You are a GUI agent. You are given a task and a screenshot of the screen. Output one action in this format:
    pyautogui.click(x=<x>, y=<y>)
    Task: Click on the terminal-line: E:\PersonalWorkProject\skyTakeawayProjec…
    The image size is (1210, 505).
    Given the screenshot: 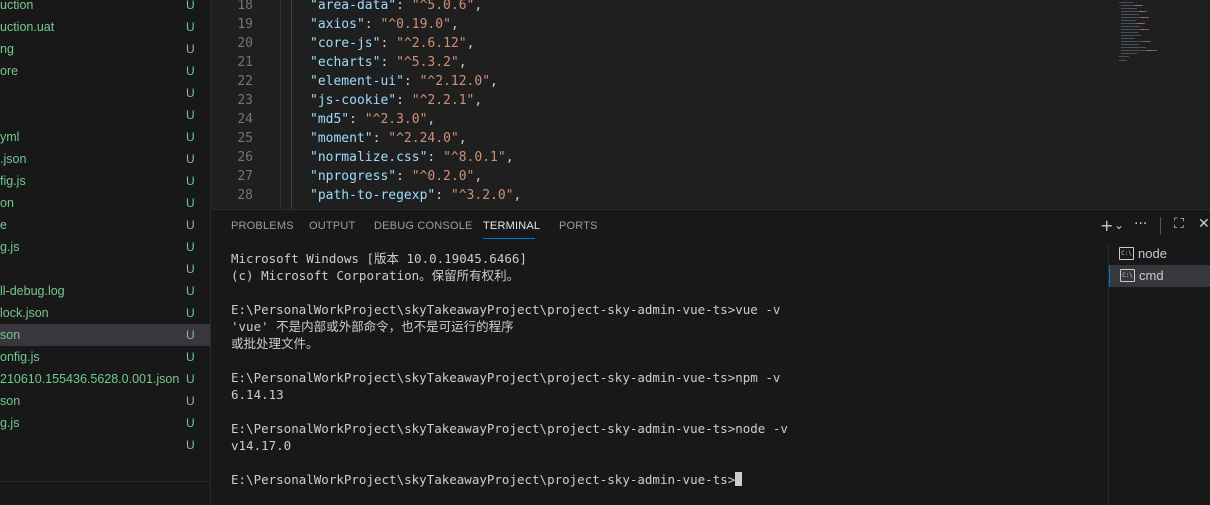 What is the action you would take?
    pyautogui.click(x=487, y=479)
    